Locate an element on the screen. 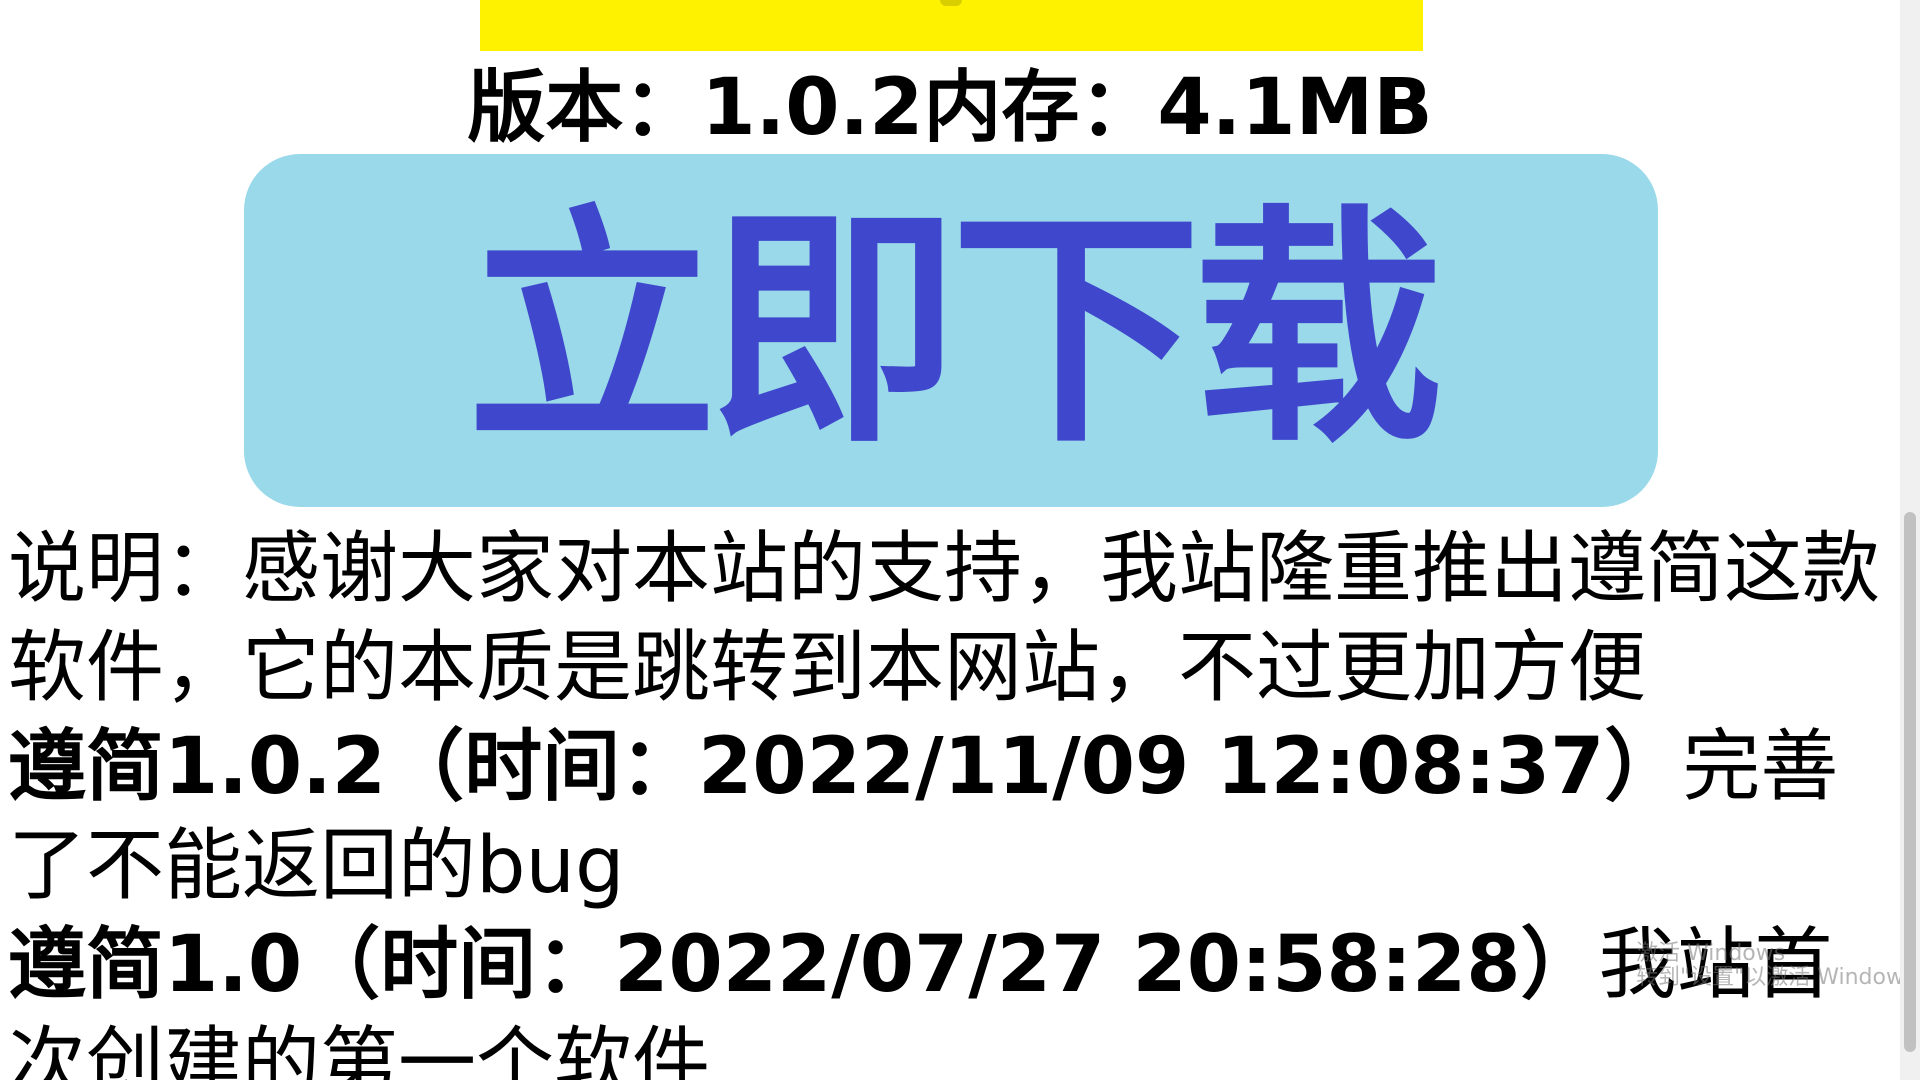 The height and width of the screenshot is (1080, 1920). vertical-scrollbar is located at coordinates (1910, 540).